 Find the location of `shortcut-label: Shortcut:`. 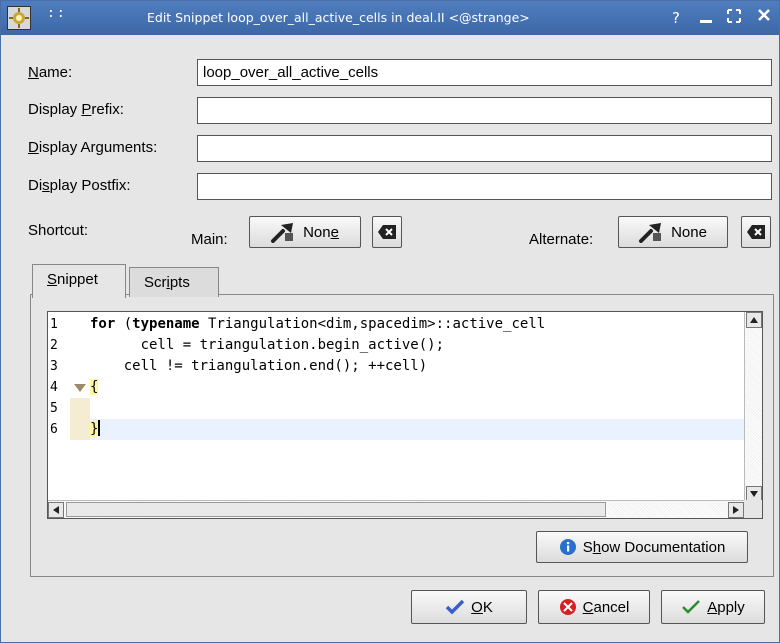

shortcut-label: Shortcut: is located at coordinates (58, 230).